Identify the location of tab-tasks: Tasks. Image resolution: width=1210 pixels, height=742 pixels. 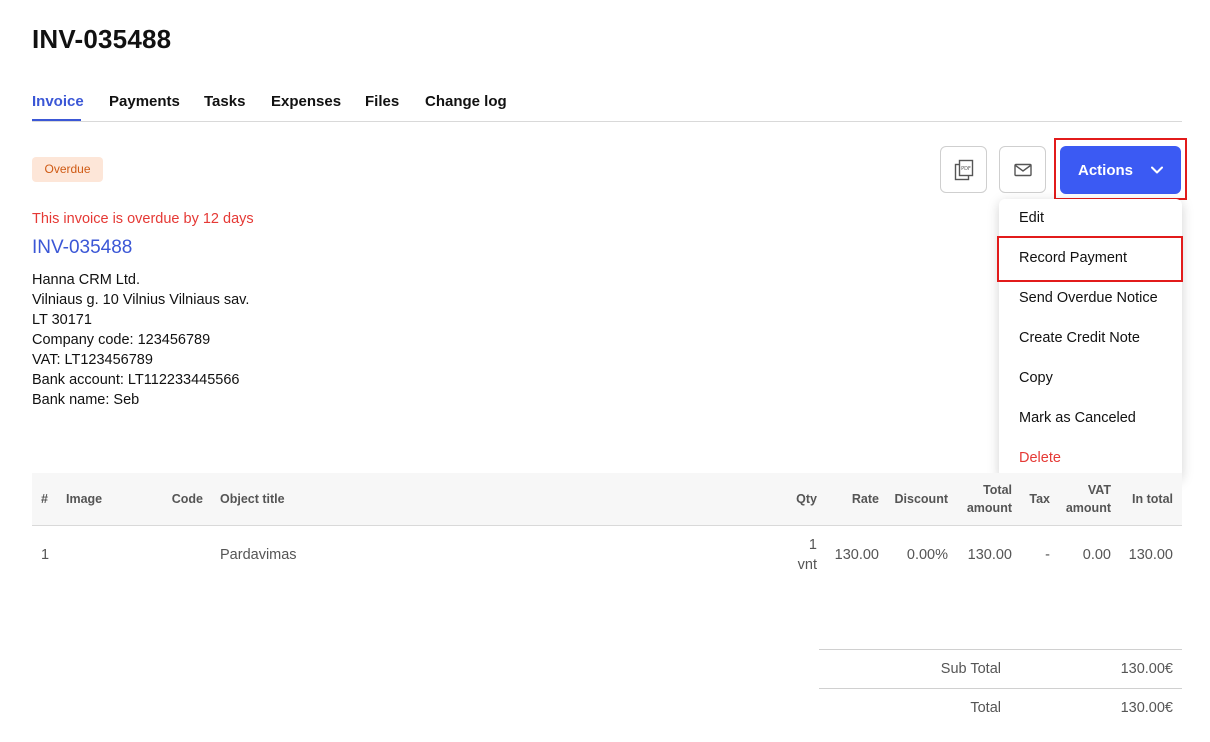
(224, 101).